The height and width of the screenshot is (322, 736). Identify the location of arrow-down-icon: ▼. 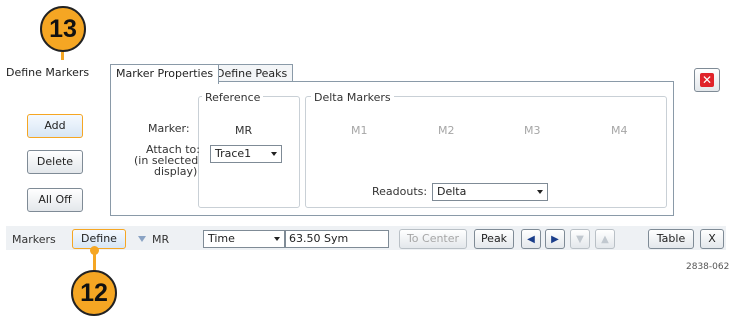
(580, 239).